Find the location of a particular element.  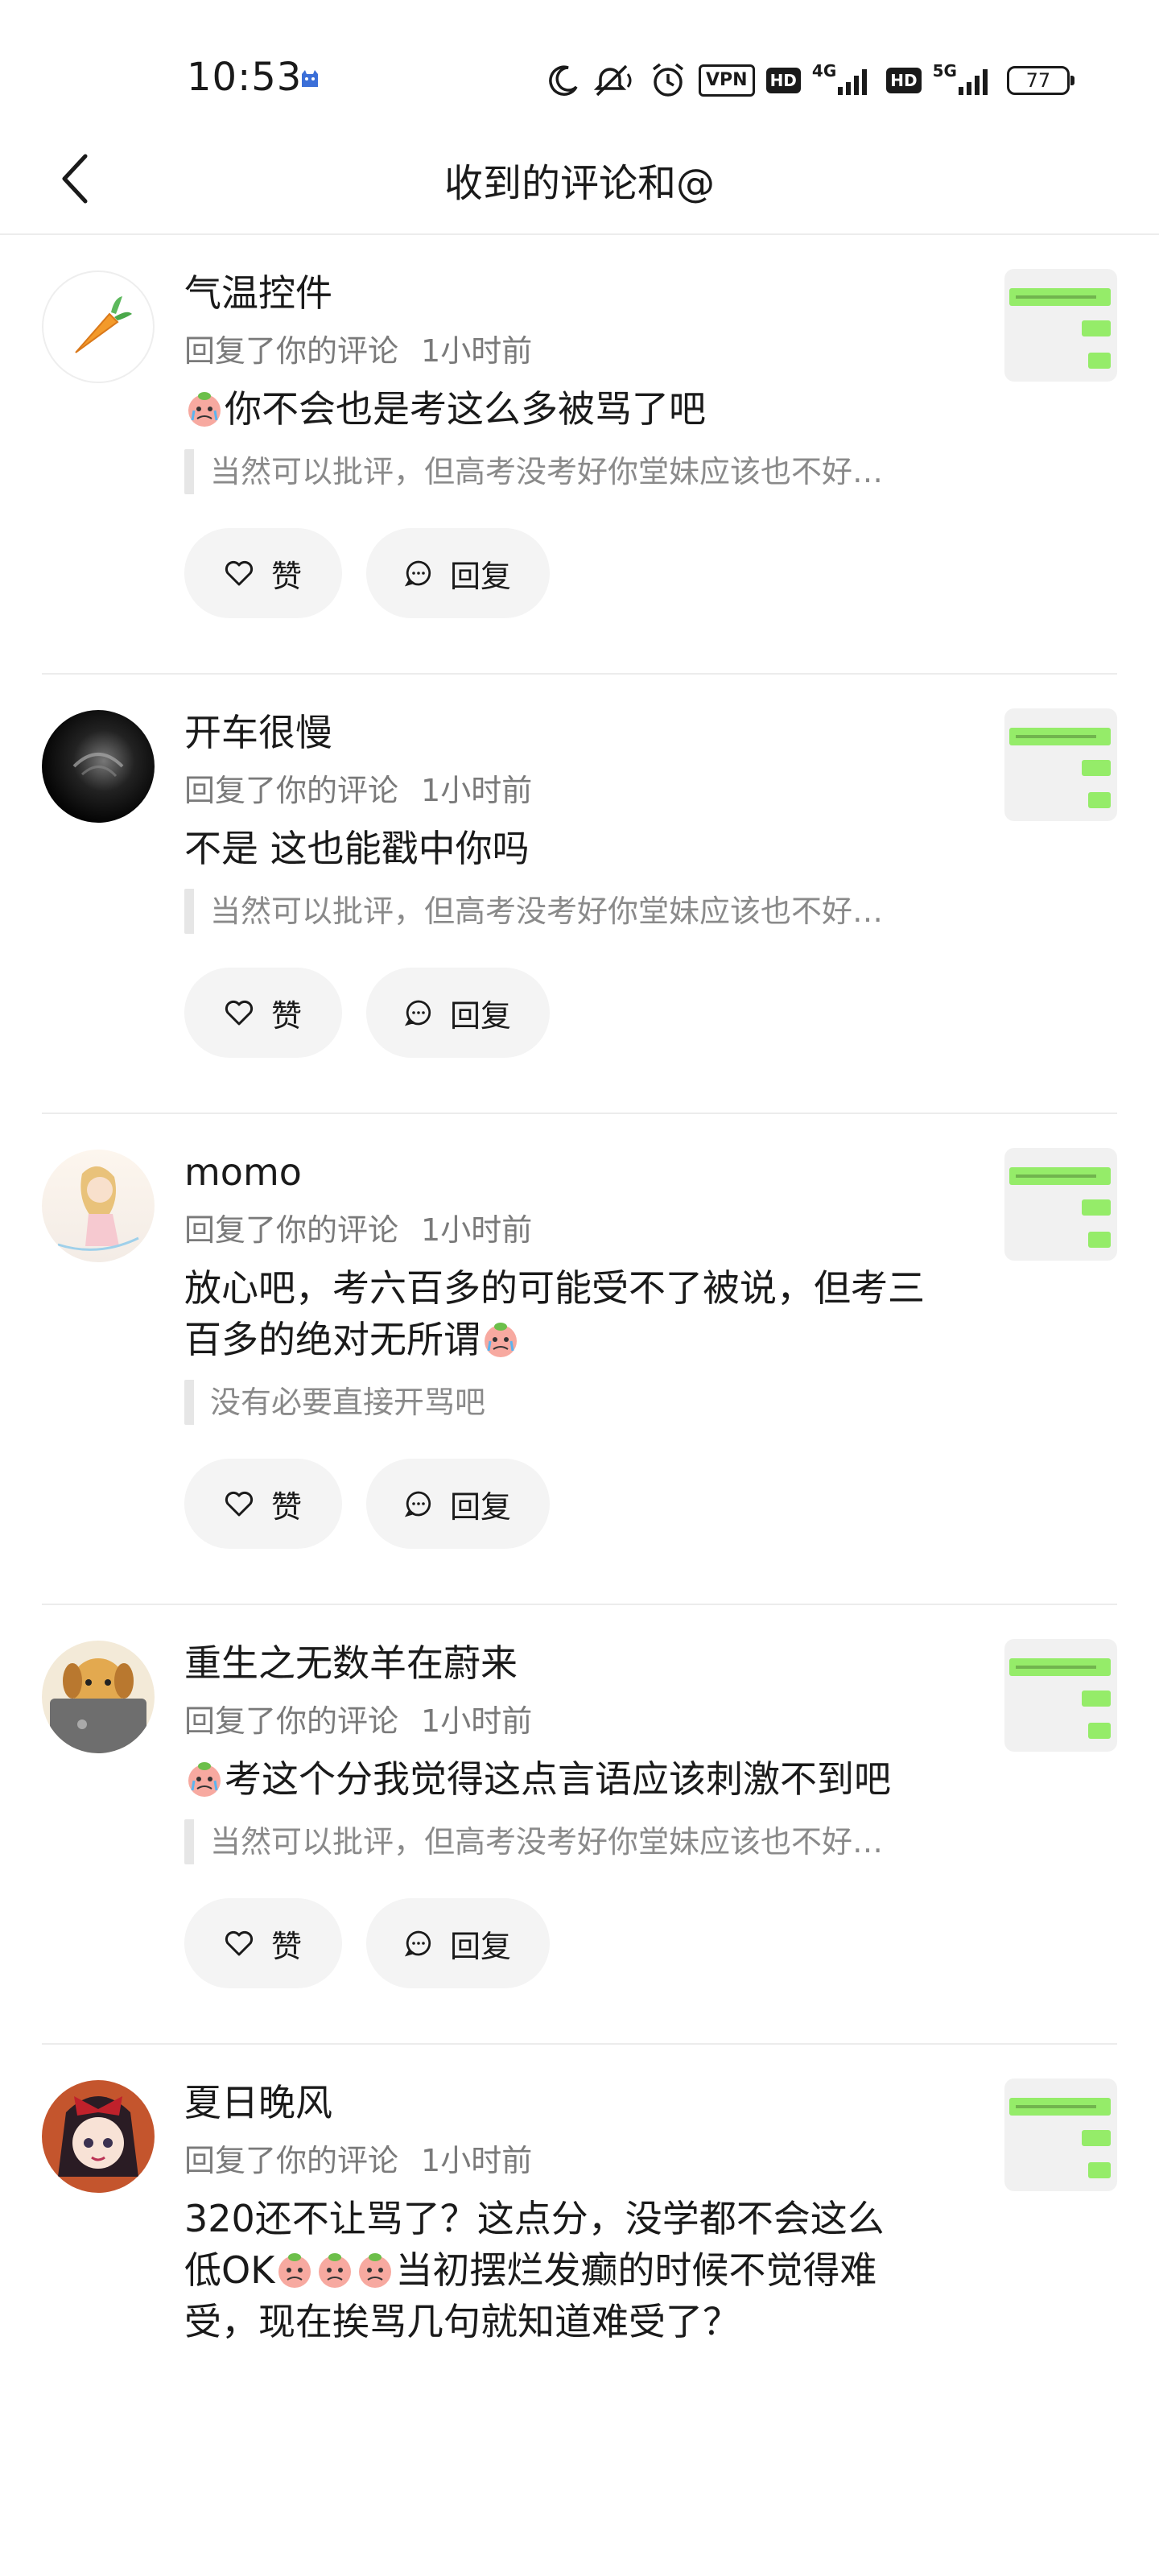

comment-body: 考这个分我觉得这点言语应该刺激不到吧 is located at coordinates (558, 1779).